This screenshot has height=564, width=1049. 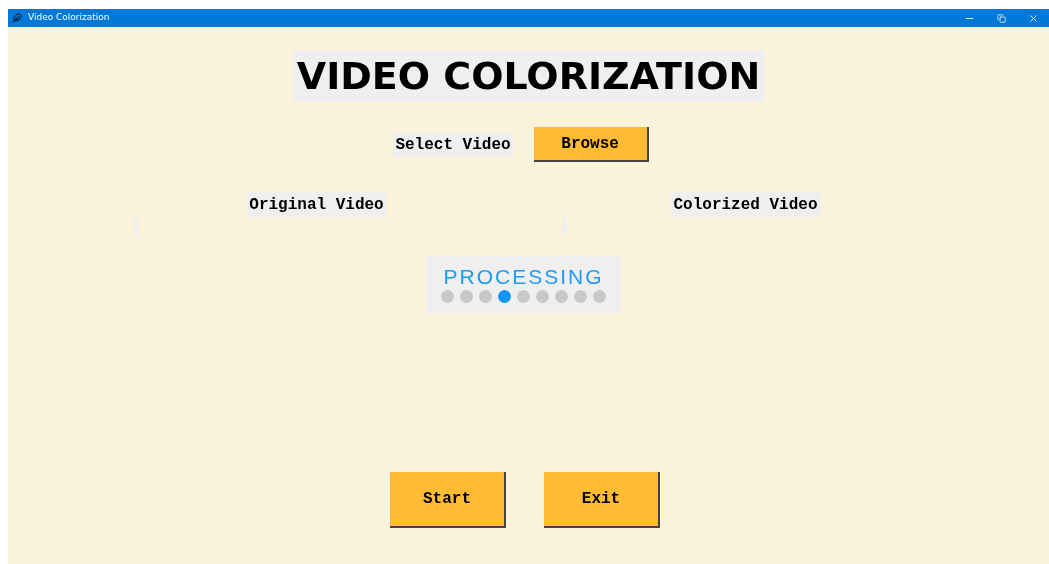 What do you see at coordinates (602, 500) in the screenshot?
I see `action-button: Exit` at bounding box center [602, 500].